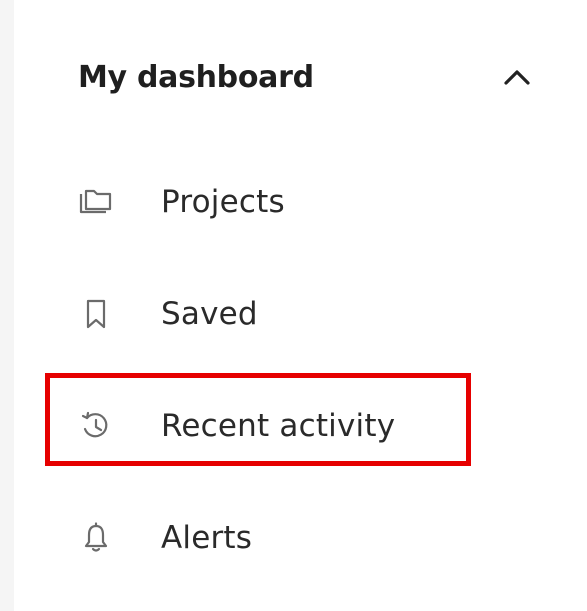 This screenshot has height=611, width=587. Describe the element at coordinates (278, 538) in the screenshot. I see `nav-item-alerts: Alerts` at that location.